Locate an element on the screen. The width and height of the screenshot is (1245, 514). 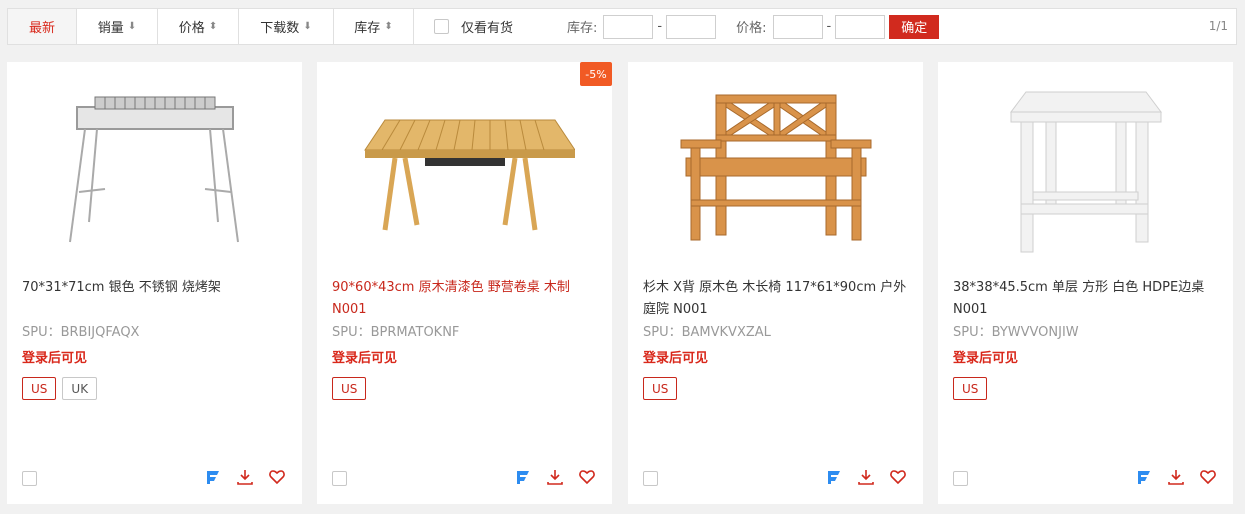
stock-range-label: 库存: is located at coordinates (582, 28).